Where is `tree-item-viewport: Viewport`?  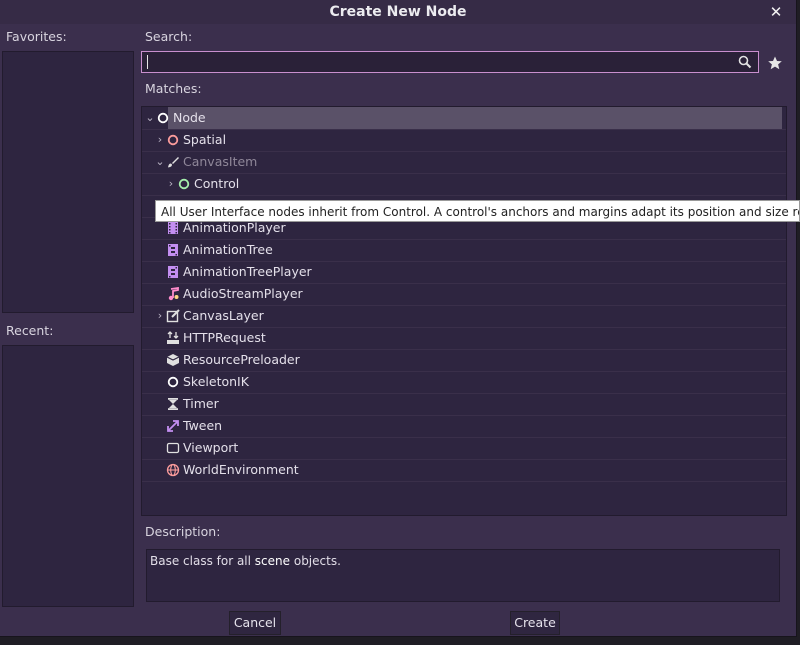
tree-item-viewport: Viewport is located at coordinates (464, 448).